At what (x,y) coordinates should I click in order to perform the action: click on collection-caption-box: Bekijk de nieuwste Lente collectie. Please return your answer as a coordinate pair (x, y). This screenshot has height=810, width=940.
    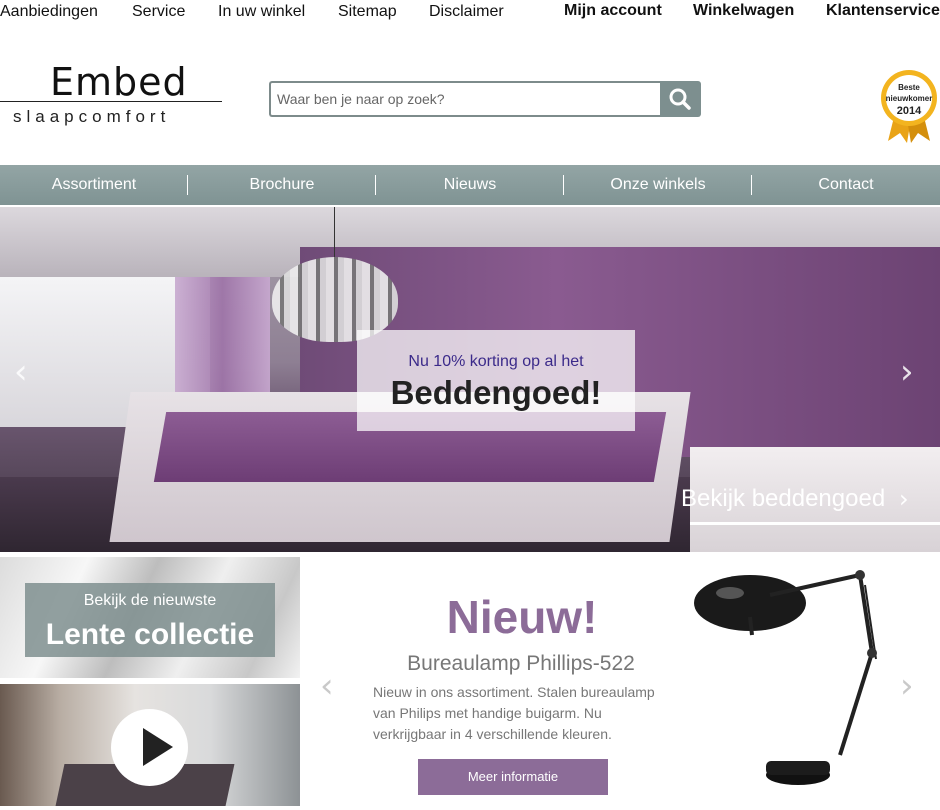
    Looking at the image, I should click on (150, 620).